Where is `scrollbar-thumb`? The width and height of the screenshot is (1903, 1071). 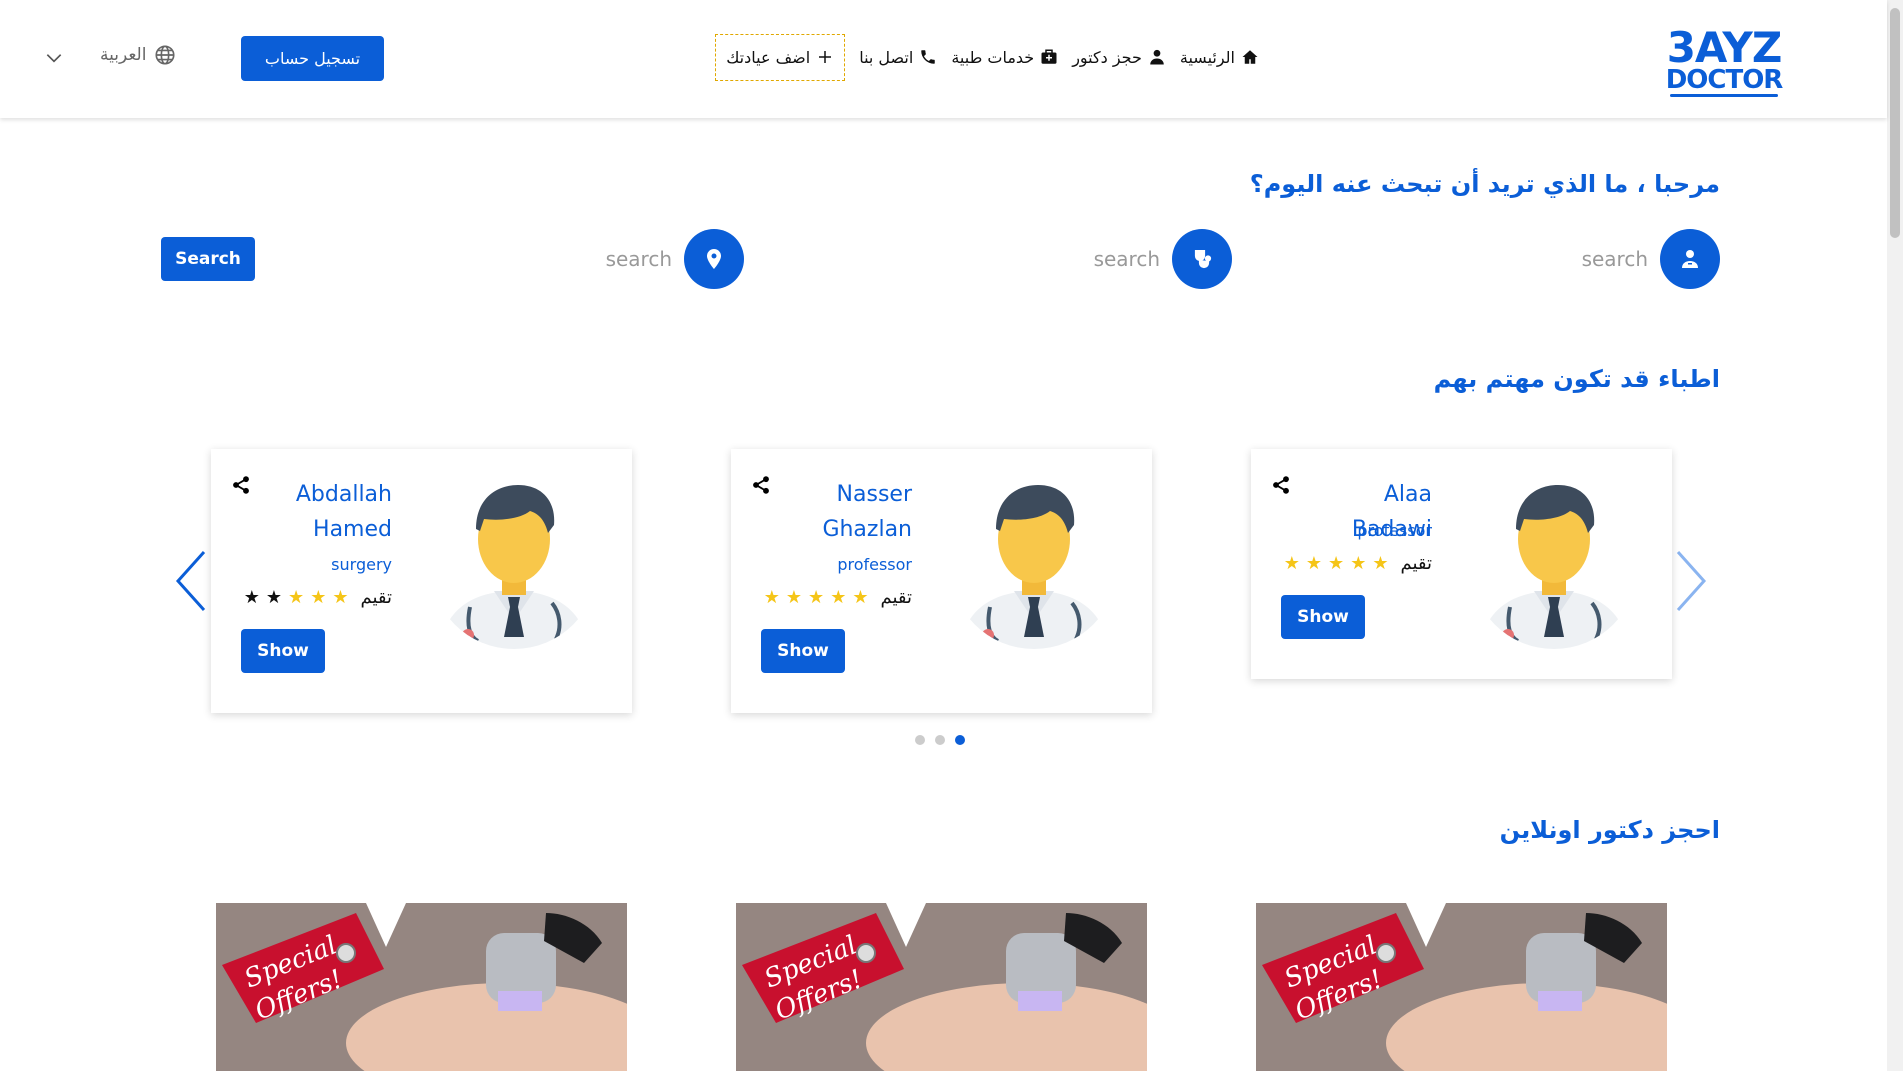 scrollbar-thumb is located at coordinates (1895, 123).